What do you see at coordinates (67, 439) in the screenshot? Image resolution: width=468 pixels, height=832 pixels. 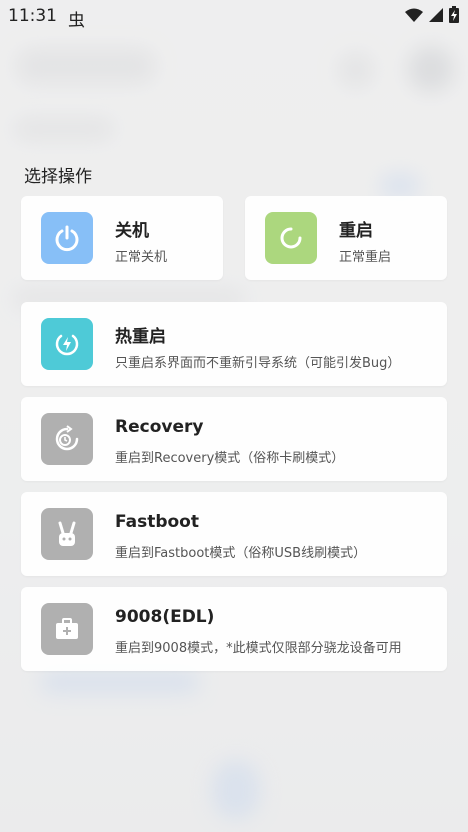 I see `recovery-icon` at bounding box center [67, 439].